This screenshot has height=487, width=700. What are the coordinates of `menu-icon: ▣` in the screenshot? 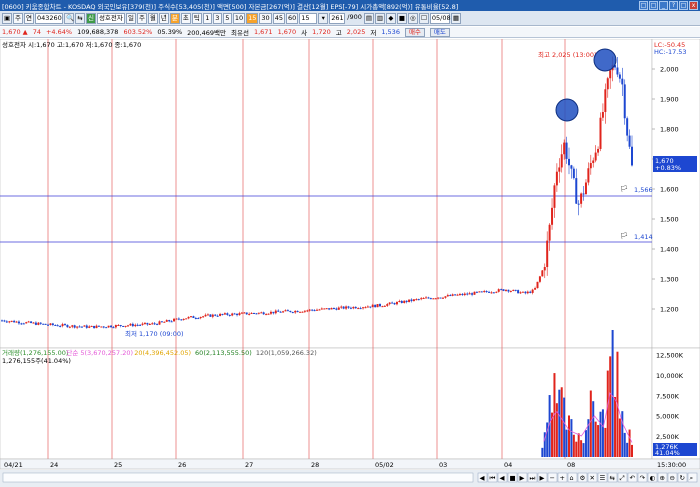 It's located at (7, 18).